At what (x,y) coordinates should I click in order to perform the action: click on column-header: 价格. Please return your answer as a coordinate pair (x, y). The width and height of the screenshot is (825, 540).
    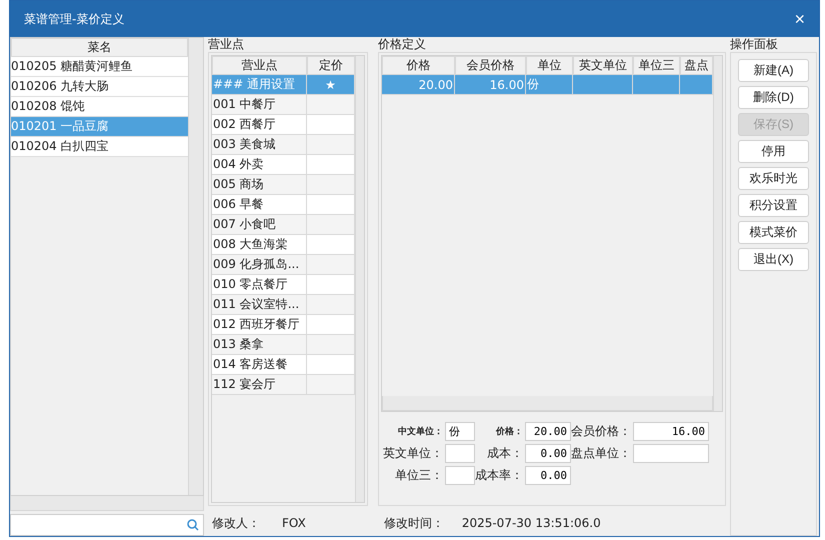
    Looking at the image, I should click on (418, 65).